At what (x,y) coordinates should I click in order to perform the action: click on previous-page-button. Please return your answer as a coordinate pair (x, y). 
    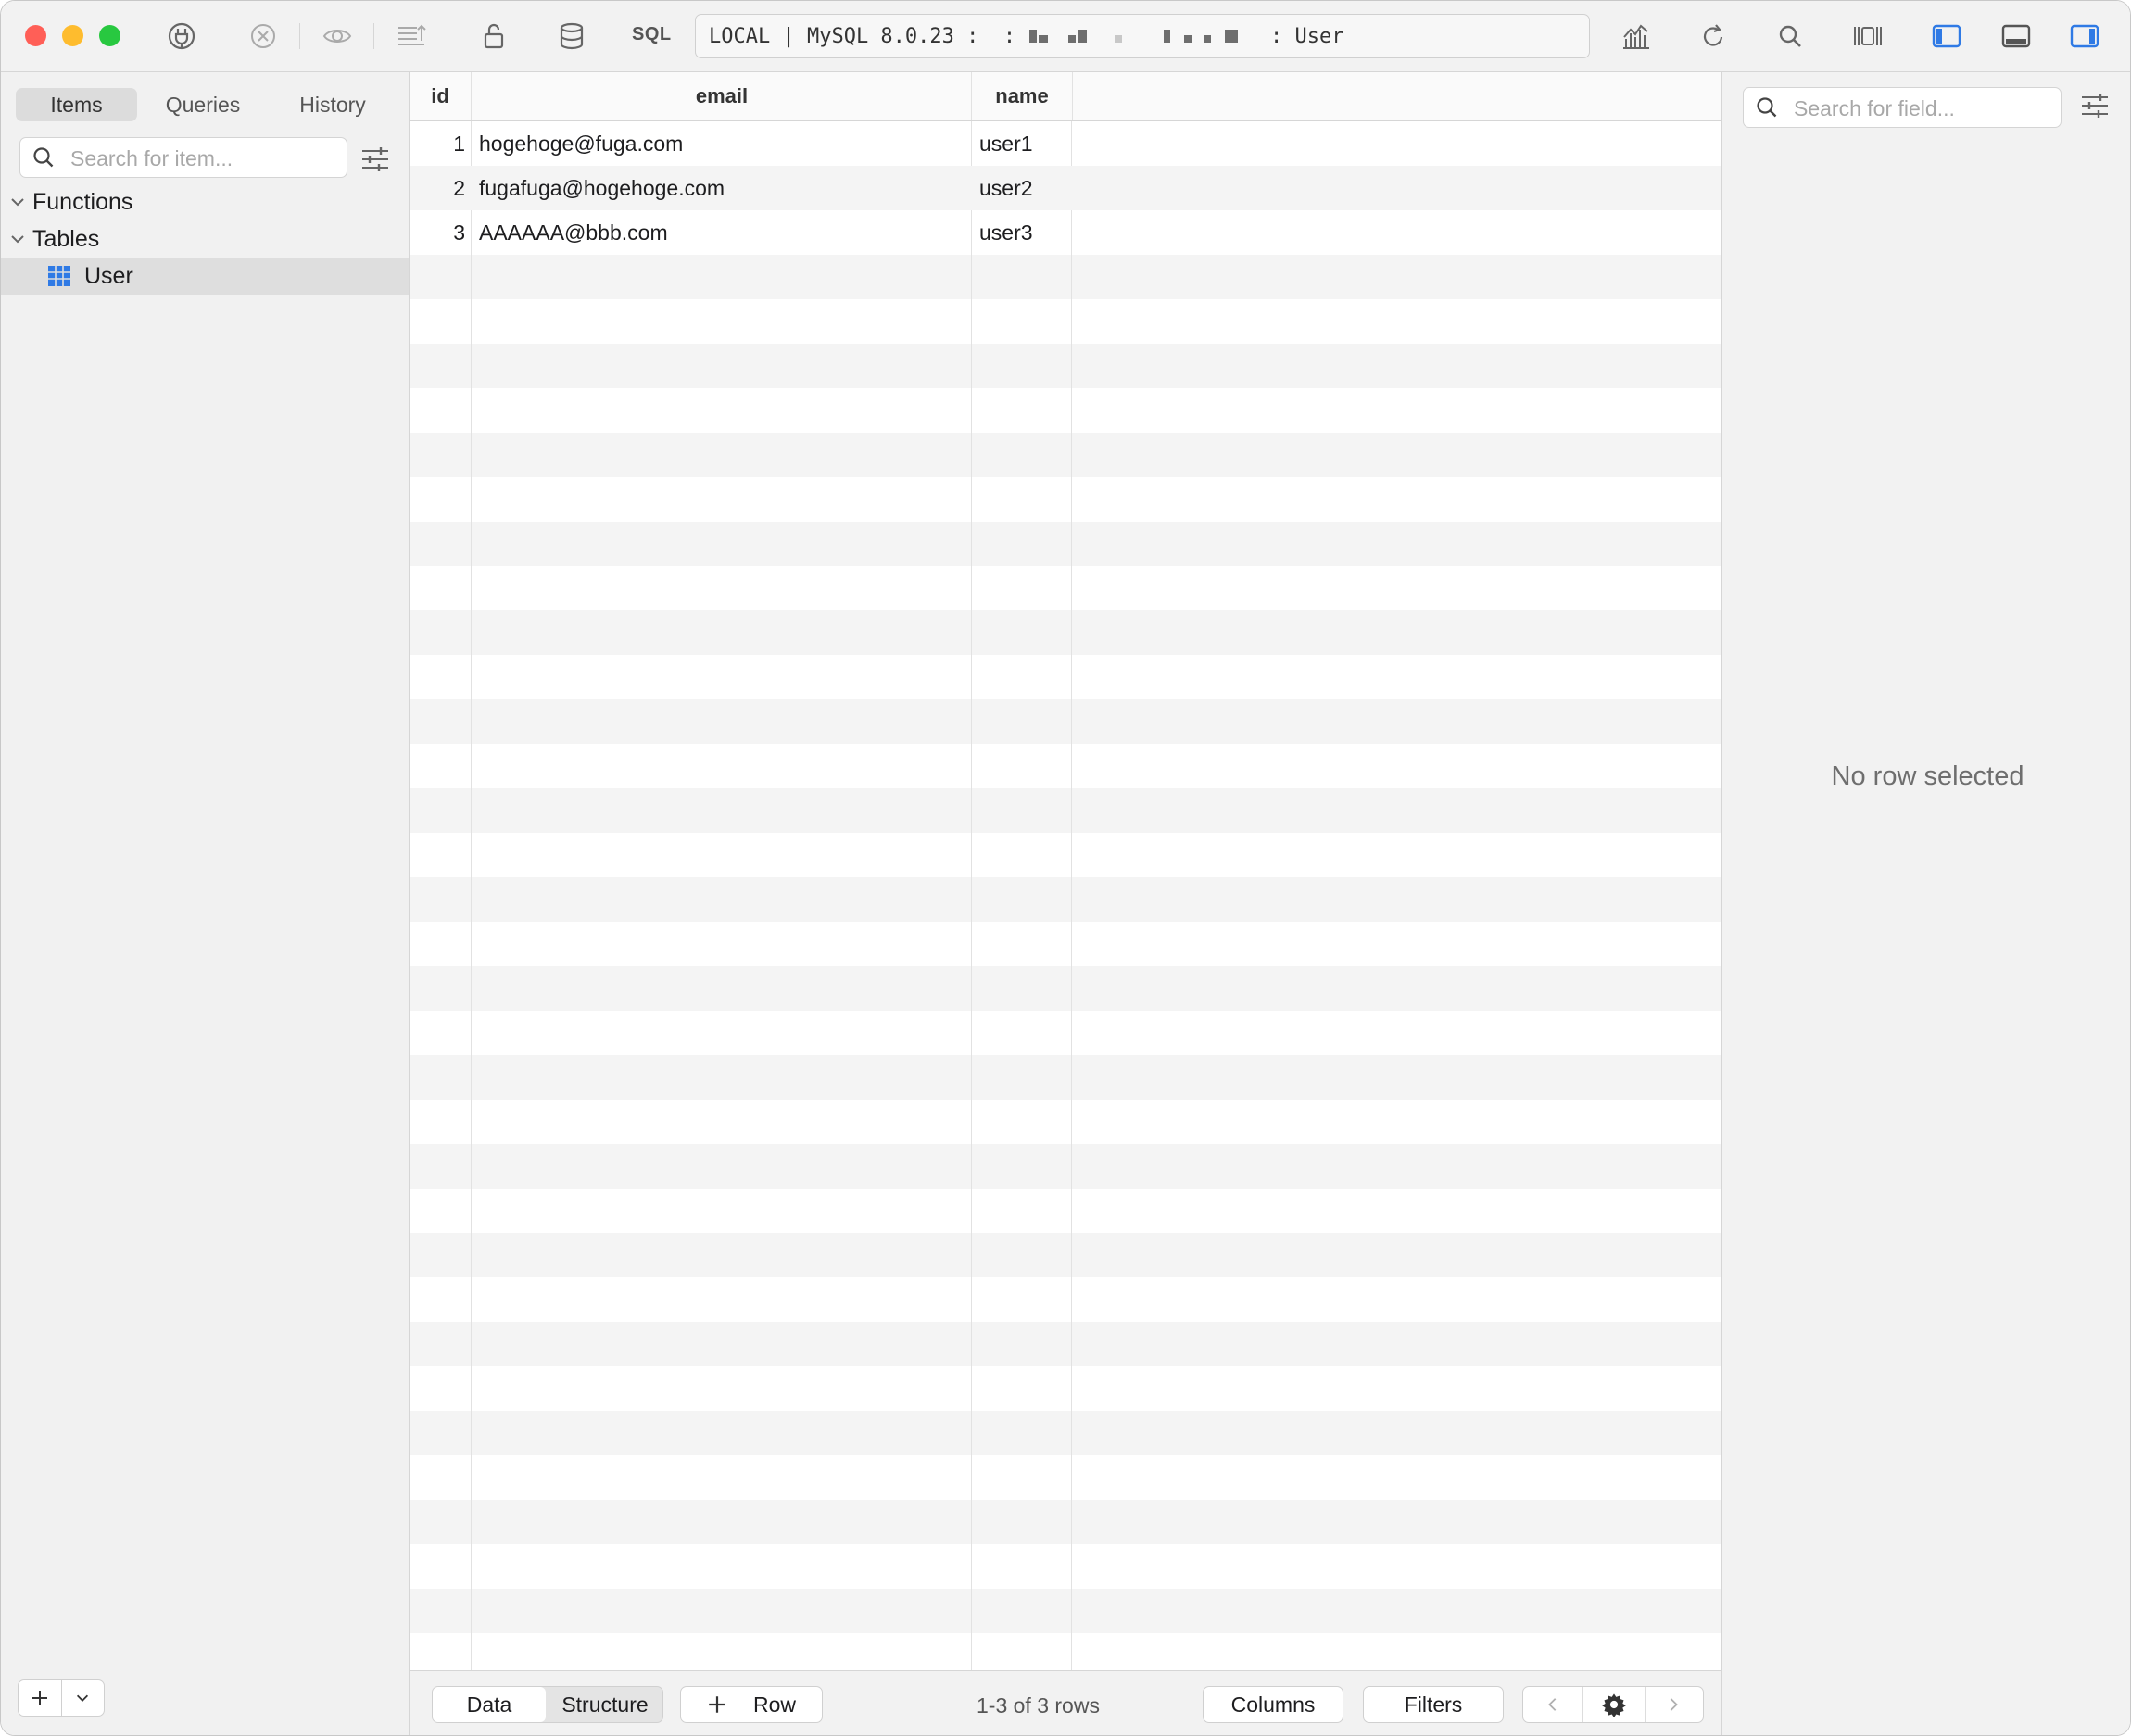
    Looking at the image, I should click on (1552, 1704).